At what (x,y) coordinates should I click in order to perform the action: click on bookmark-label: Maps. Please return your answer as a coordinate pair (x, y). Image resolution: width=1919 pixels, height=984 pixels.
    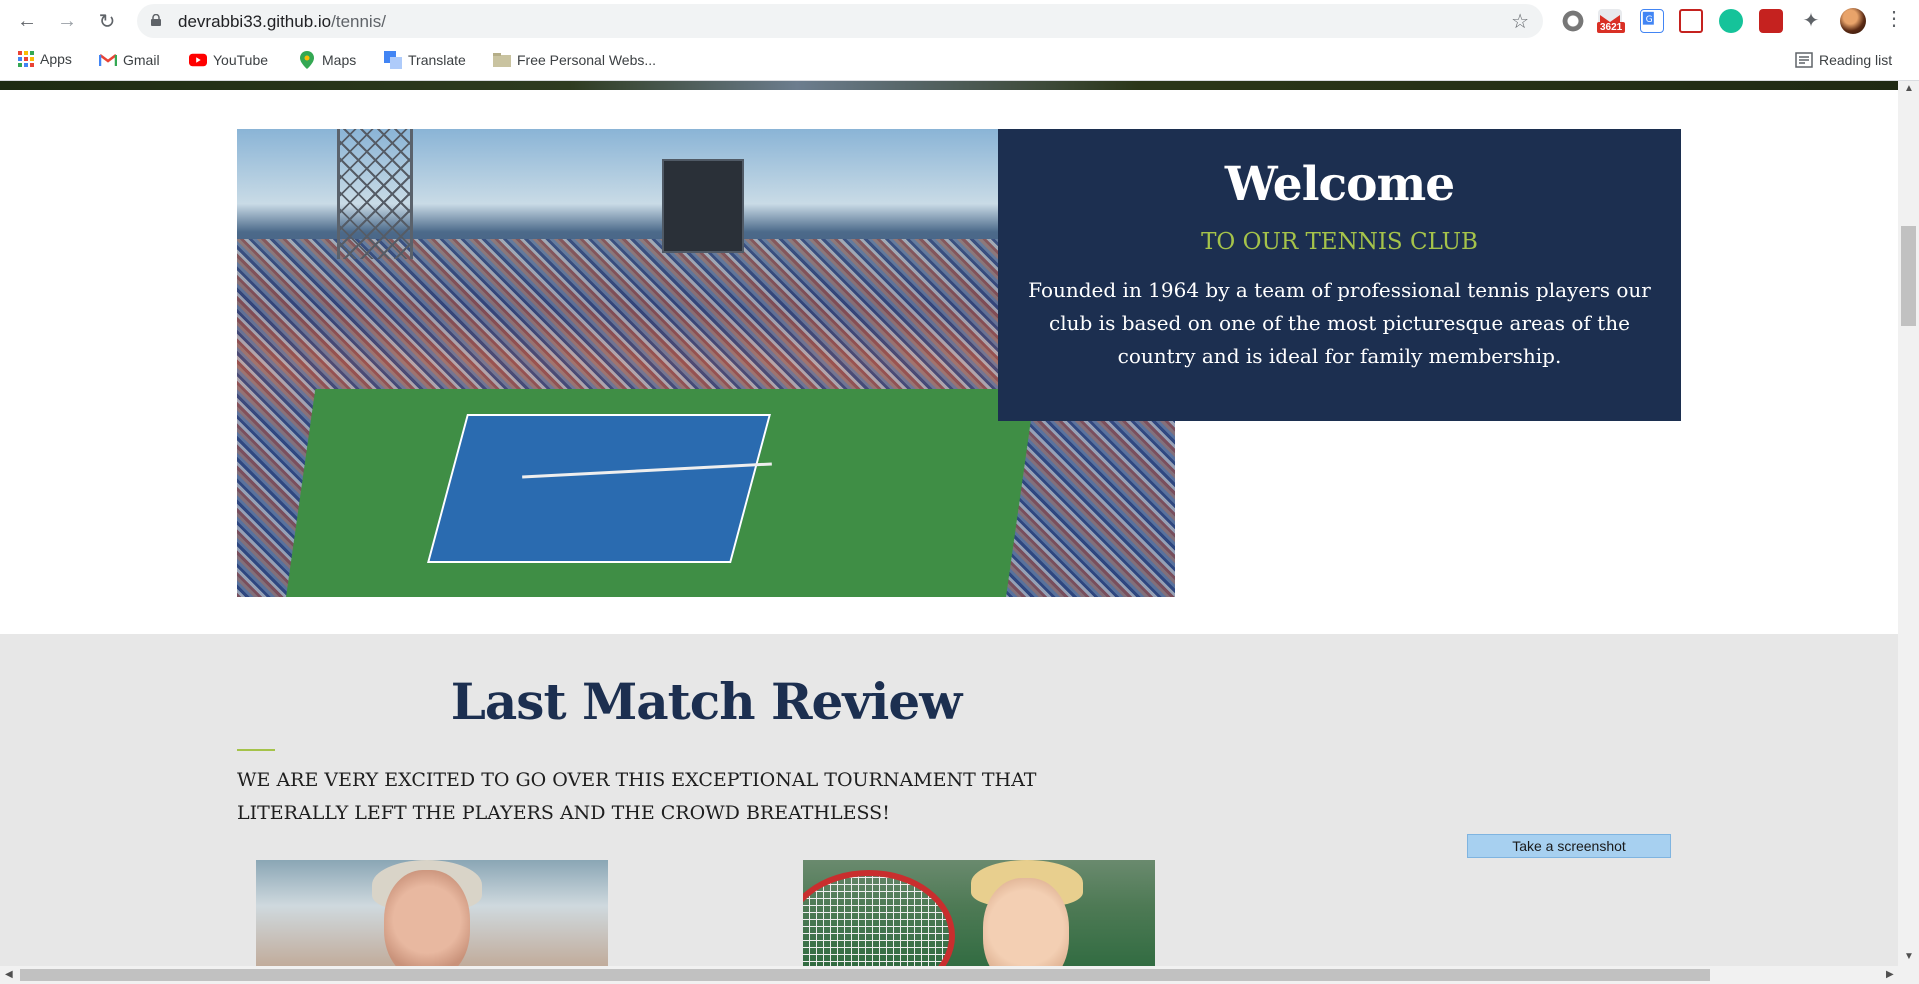
    Looking at the image, I should click on (339, 60).